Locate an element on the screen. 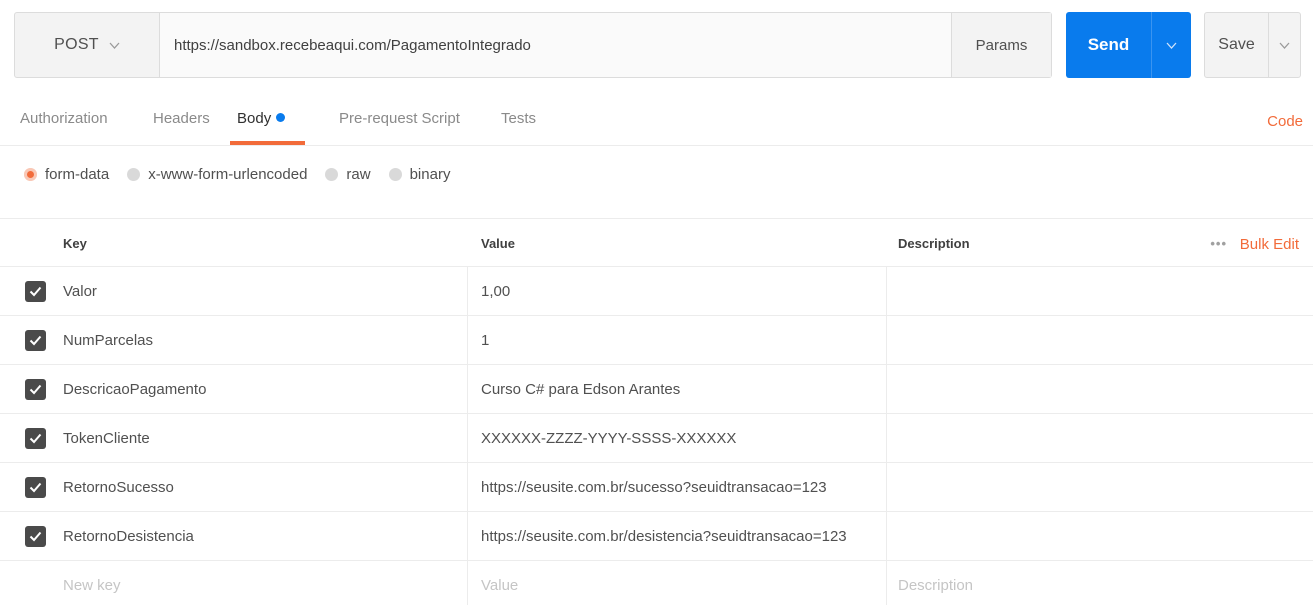 The height and width of the screenshot is (605, 1313). row-value: 1,00 is located at coordinates (495, 291).